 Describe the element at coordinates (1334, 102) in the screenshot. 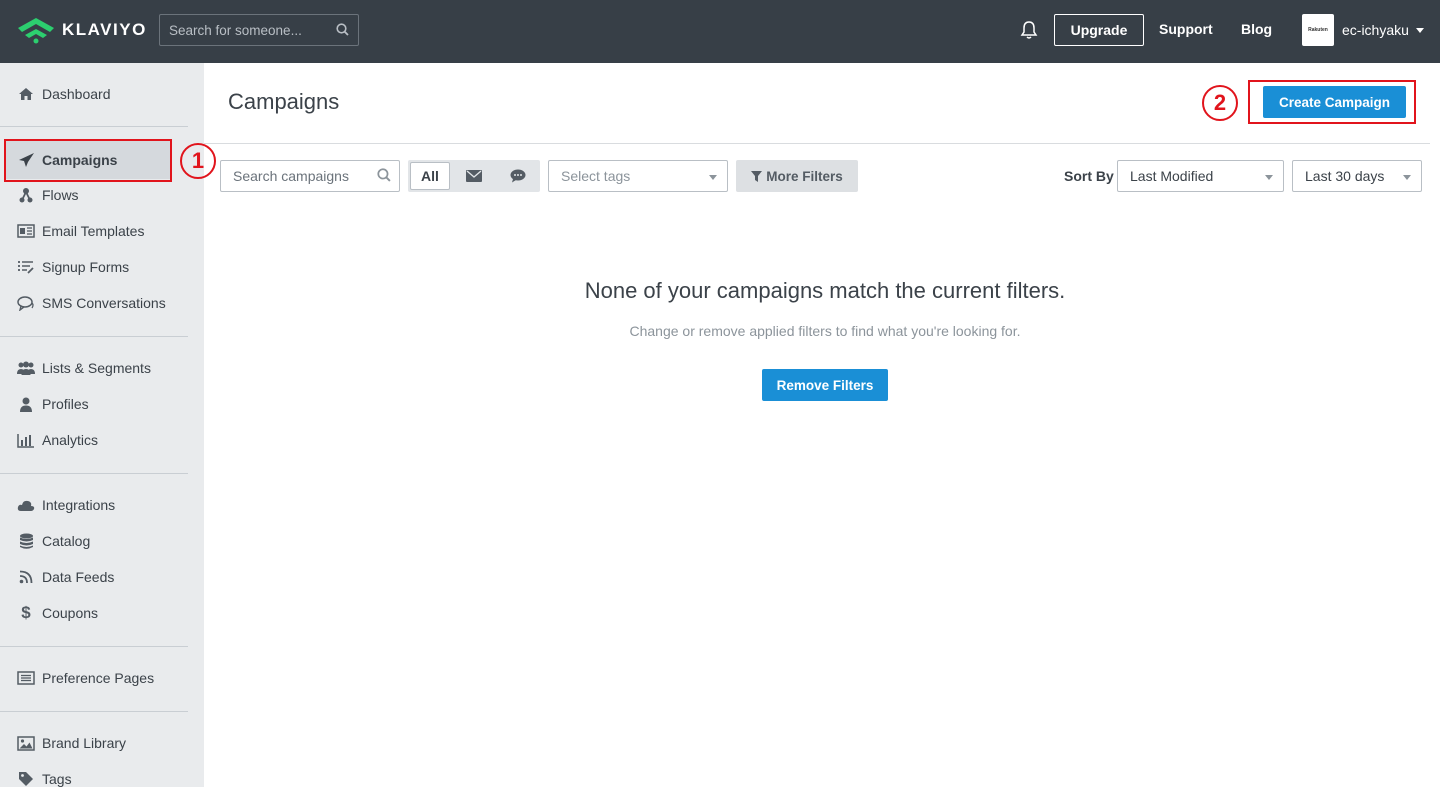

I see `create-campaign-button: Create Campaign` at that location.